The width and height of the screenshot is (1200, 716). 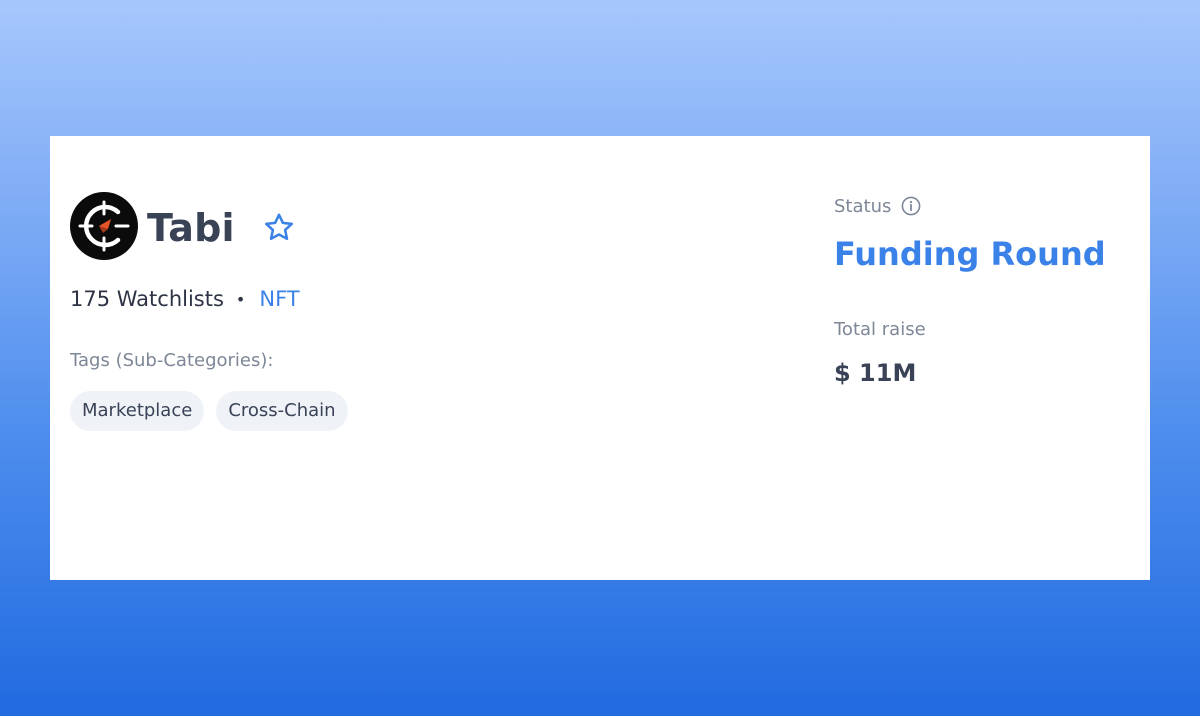 What do you see at coordinates (172, 360) in the screenshot?
I see `tags-label: Tags (Sub-Categories):` at bounding box center [172, 360].